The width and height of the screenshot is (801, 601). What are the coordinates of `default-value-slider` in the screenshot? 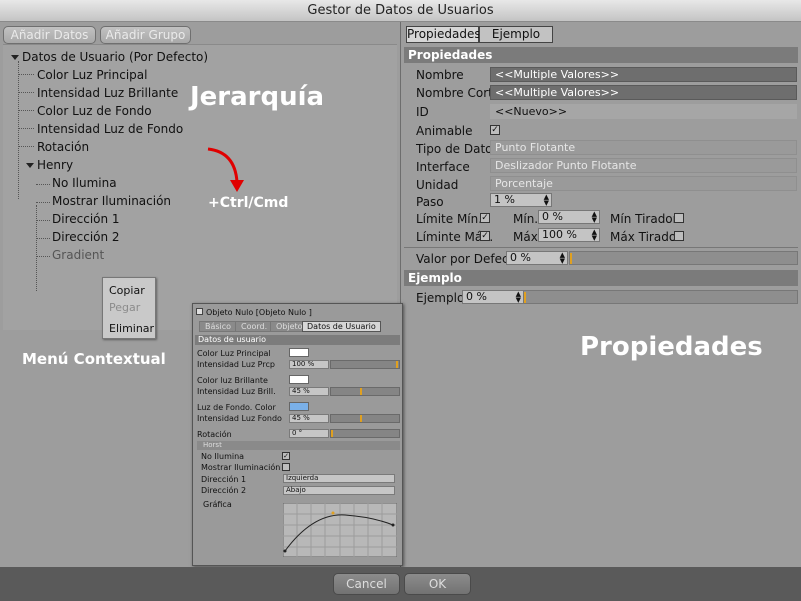 It's located at (683, 258).